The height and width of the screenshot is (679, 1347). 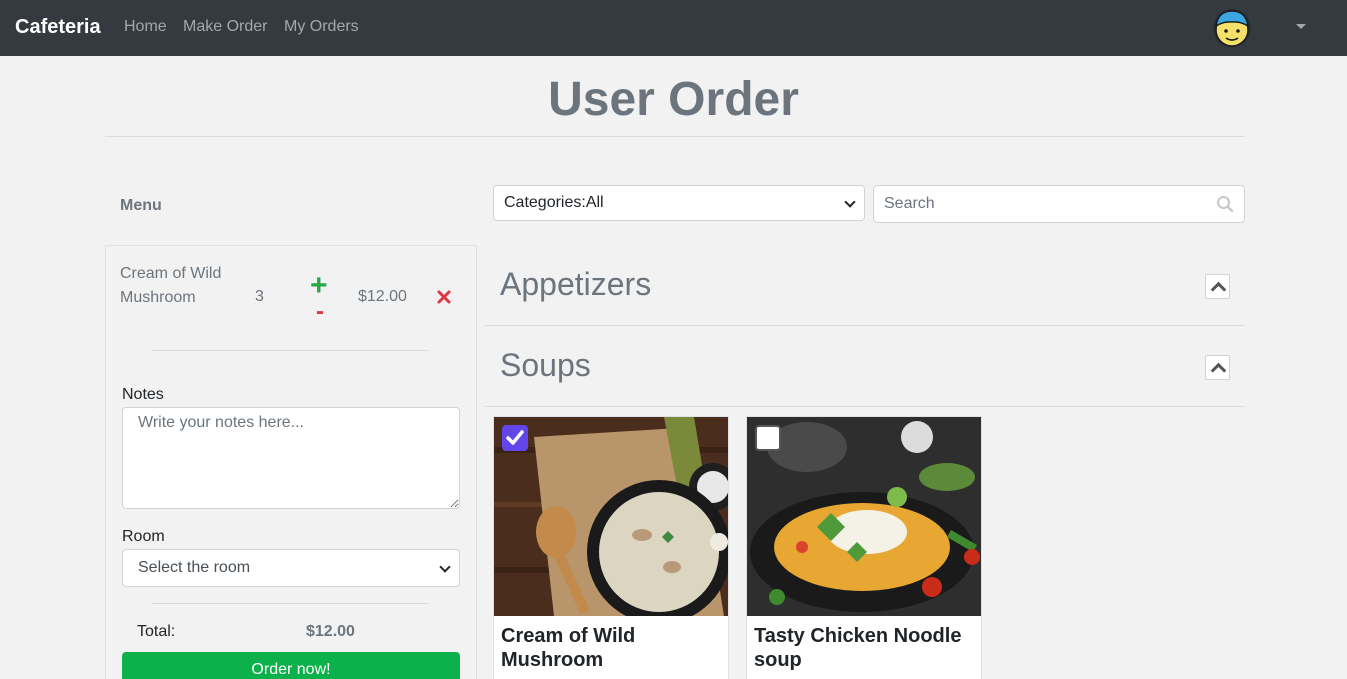 I want to click on checkbox-checked, so click(x=515, y=438).